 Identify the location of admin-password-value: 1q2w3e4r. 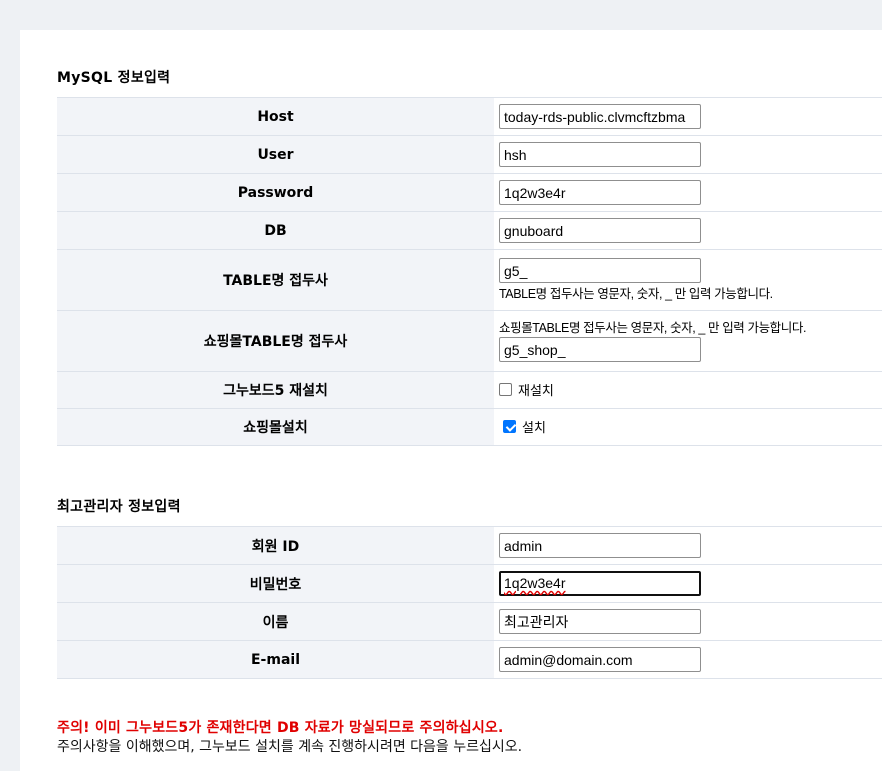
(535, 583).